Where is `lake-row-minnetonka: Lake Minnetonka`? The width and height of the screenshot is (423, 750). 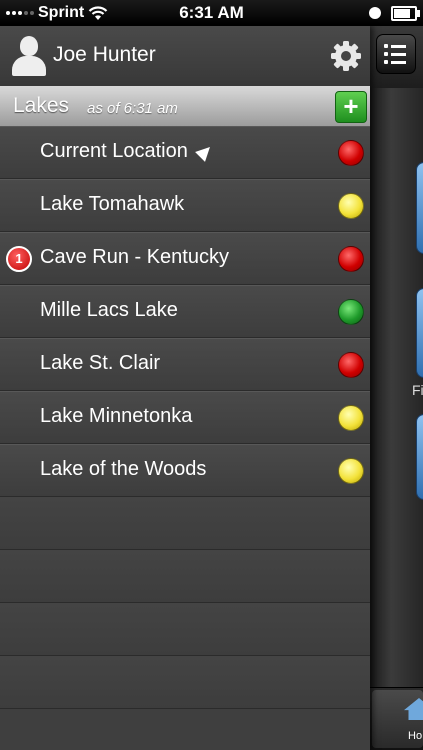 lake-row-minnetonka: Lake Minnetonka is located at coordinates (185, 417).